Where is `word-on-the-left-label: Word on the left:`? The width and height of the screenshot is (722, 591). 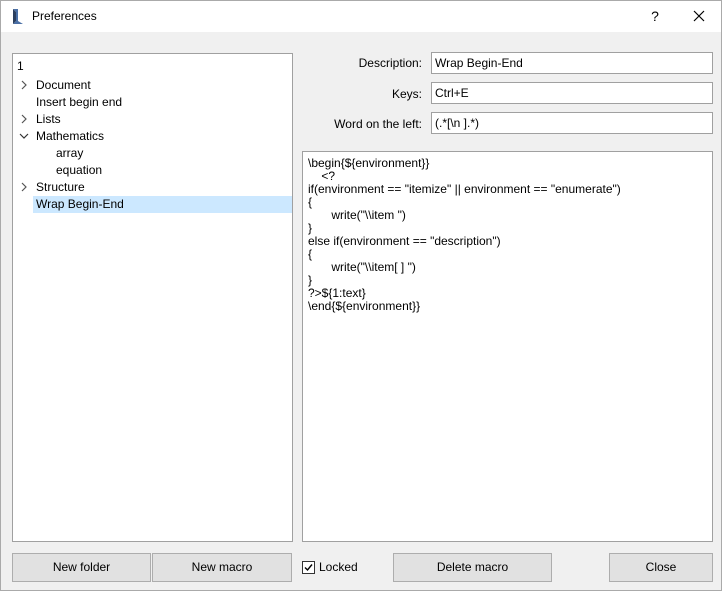 word-on-the-left-label: Word on the left: is located at coordinates (378, 124).